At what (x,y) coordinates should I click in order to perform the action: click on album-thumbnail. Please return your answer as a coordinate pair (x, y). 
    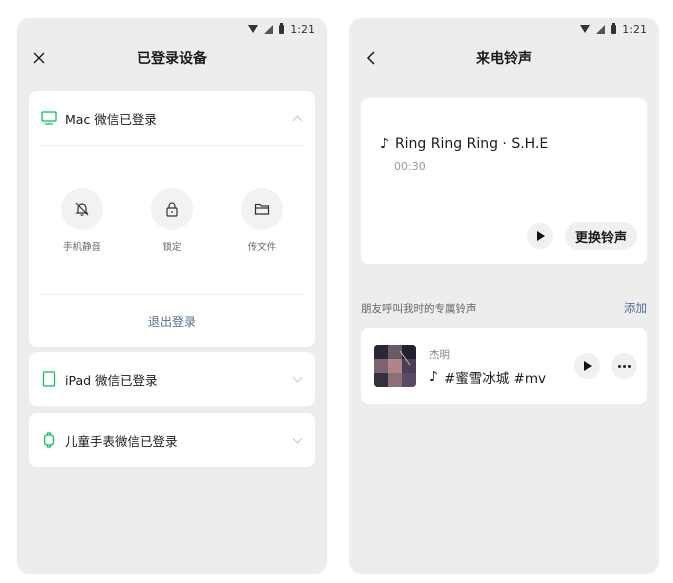
    Looking at the image, I should click on (395, 366).